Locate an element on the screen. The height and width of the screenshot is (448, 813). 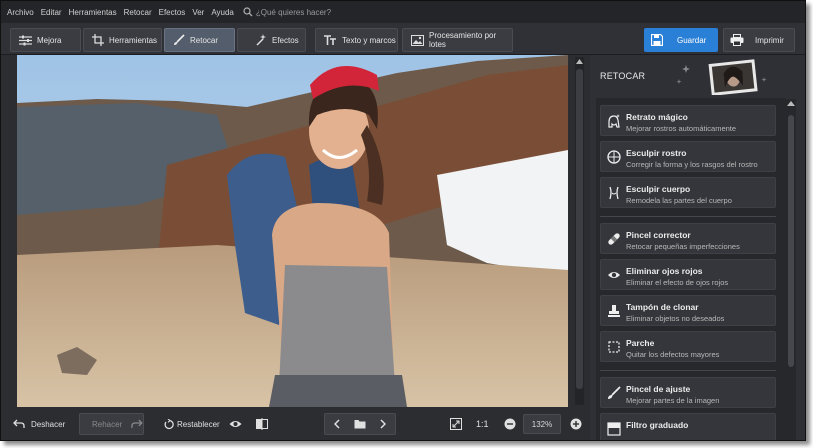
menu-editar: Editar is located at coordinates (51, 12).